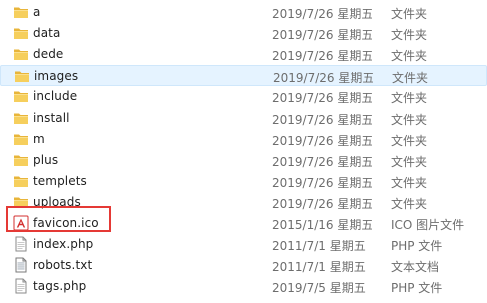  What do you see at coordinates (39, 138) in the screenshot?
I see `file-name: m` at bounding box center [39, 138].